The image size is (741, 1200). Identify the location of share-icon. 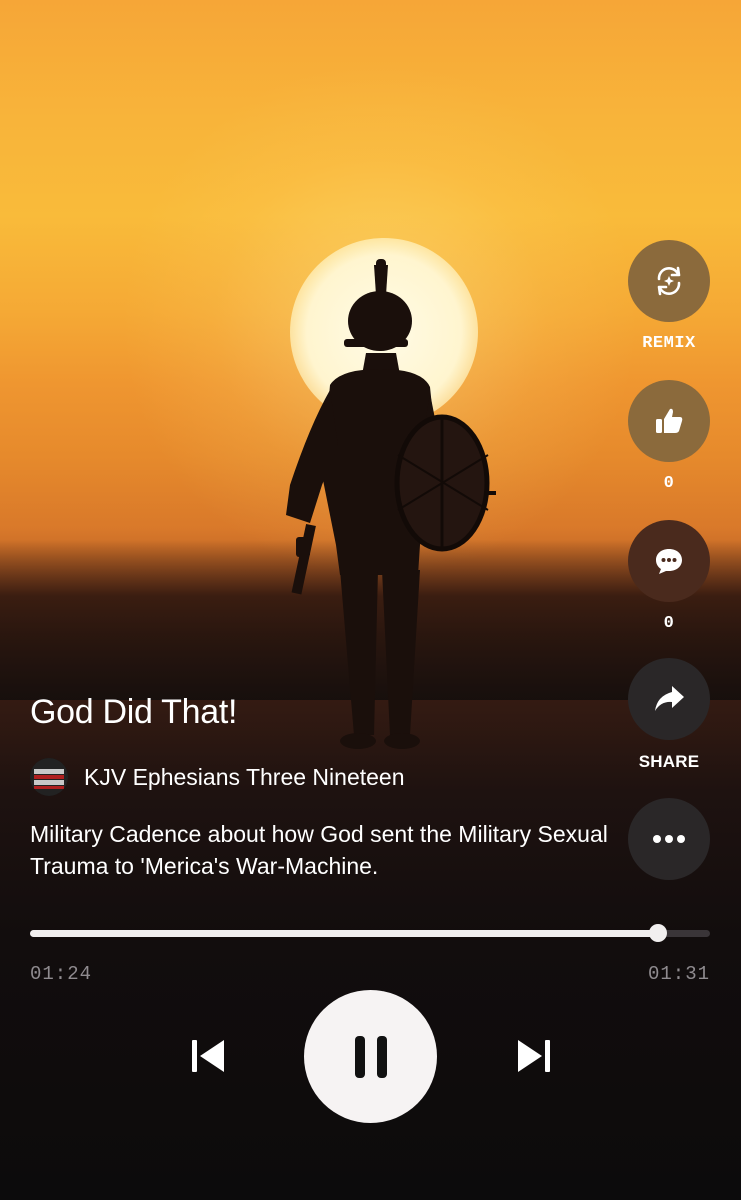
(669, 698).